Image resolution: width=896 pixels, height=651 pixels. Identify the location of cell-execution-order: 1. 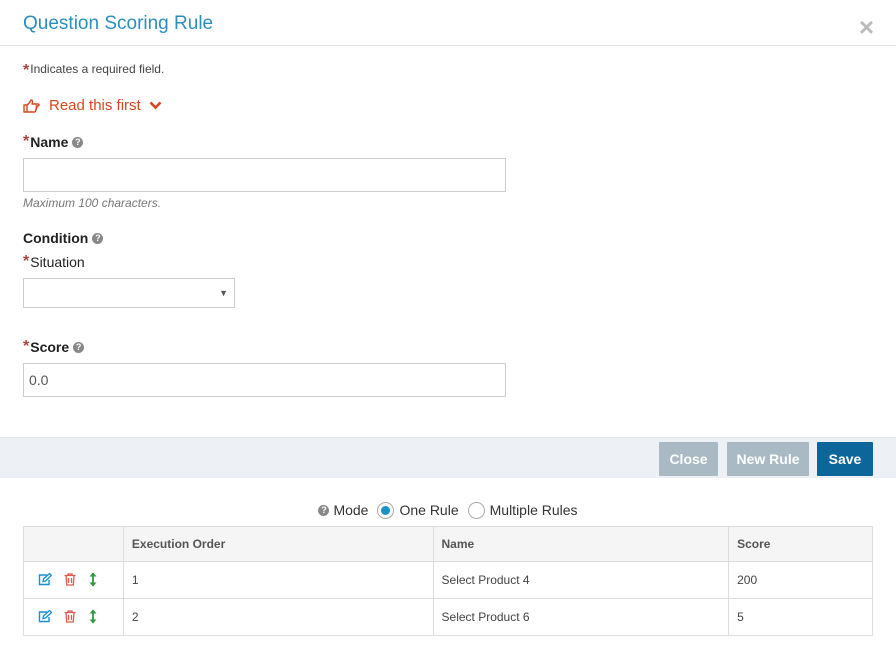
(278, 580).